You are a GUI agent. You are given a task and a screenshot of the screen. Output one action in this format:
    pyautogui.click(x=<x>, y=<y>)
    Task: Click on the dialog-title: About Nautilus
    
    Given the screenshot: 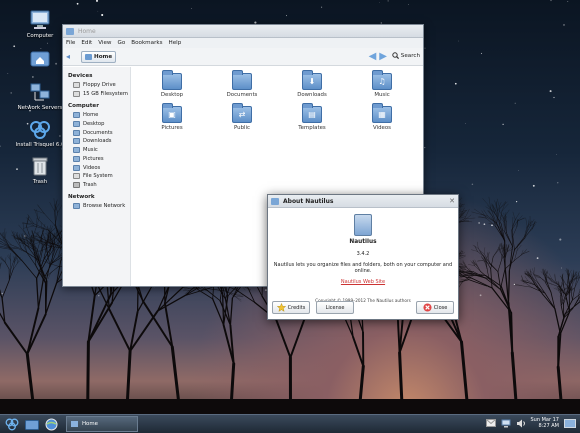 What is the action you would take?
    pyautogui.click(x=308, y=201)
    